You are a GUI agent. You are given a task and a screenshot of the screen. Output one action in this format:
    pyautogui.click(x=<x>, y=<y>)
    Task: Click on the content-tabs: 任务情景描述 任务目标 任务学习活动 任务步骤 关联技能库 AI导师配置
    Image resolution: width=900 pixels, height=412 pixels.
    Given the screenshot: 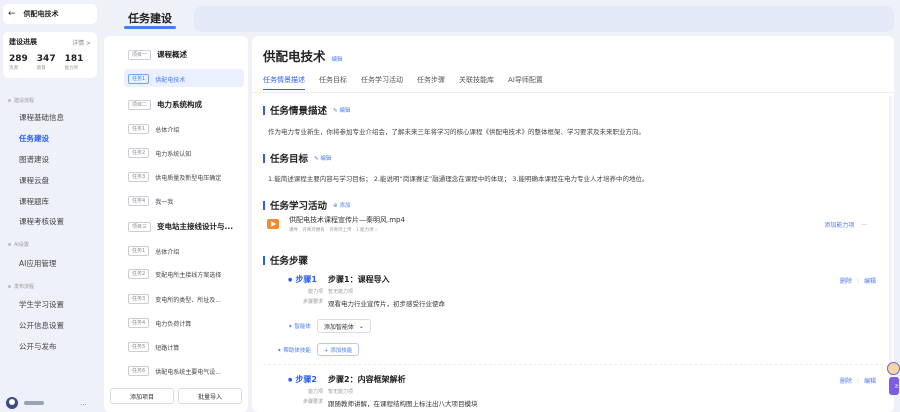 What is the action you would take?
    pyautogui.click(x=403, y=82)
    